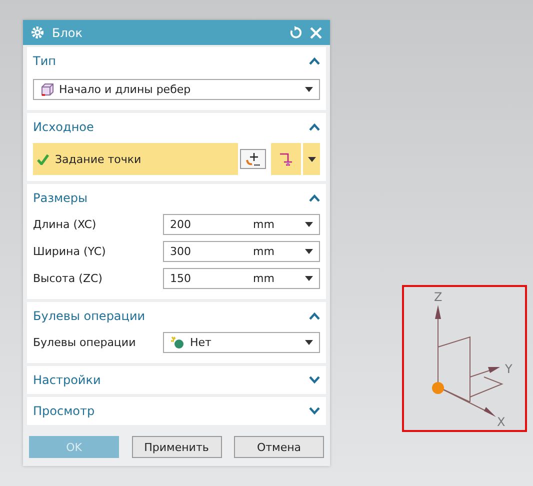 The height and width of the screenshot is (486, 533). Describe the element at coordinates (68, 278) in the screenshot. I see `field-label: Высота (ZC)` at that location.